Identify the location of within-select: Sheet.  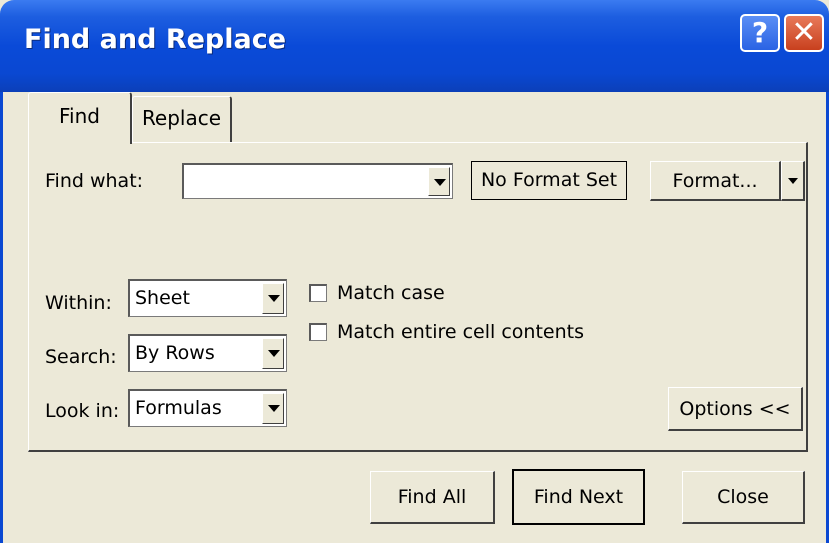
(207, 298).